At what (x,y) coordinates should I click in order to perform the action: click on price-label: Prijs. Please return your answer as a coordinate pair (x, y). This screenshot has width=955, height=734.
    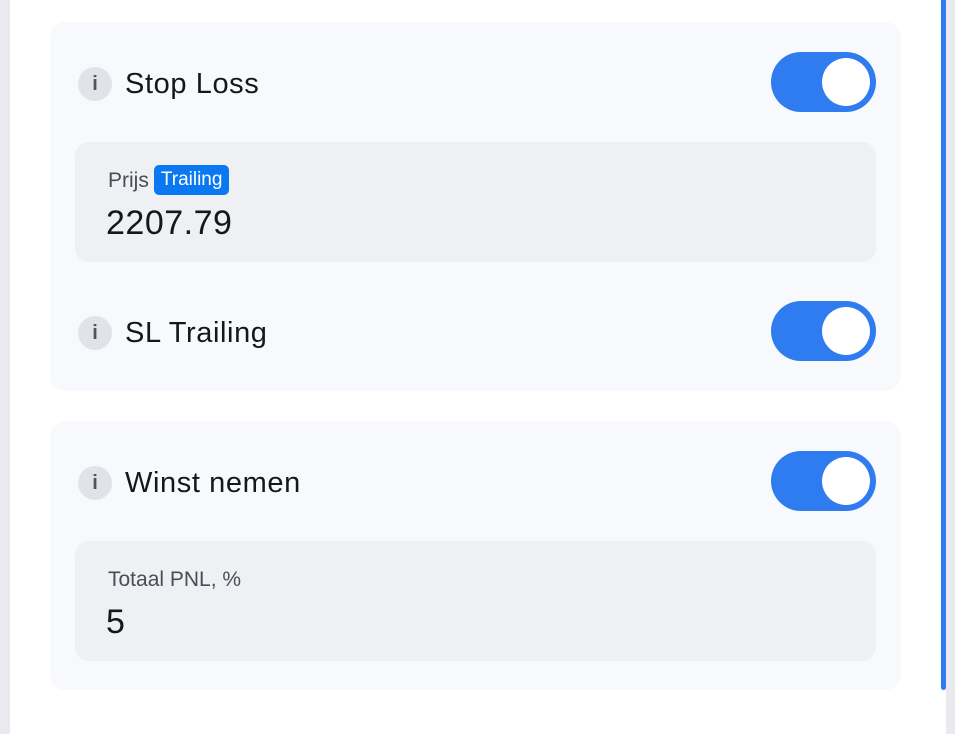
    Looking at the image, I should click on (128, 180).